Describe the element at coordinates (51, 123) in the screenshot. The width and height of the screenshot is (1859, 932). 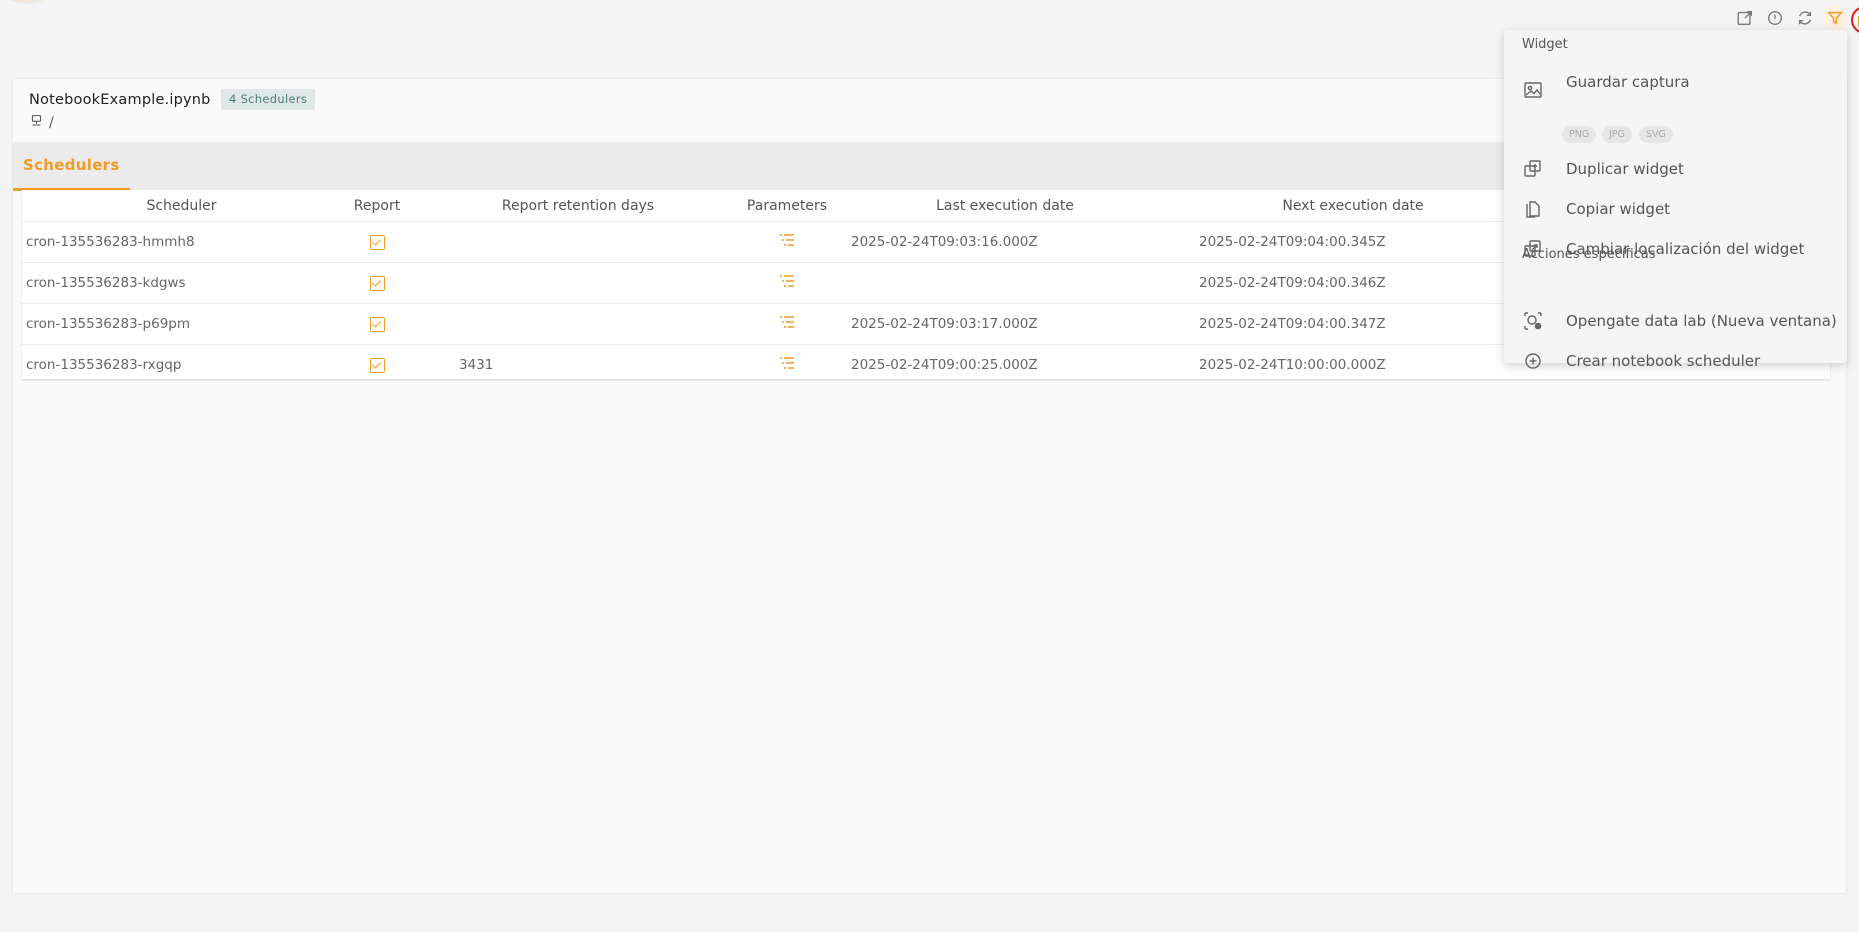
I see `breadcrumb-path: /` at that location.